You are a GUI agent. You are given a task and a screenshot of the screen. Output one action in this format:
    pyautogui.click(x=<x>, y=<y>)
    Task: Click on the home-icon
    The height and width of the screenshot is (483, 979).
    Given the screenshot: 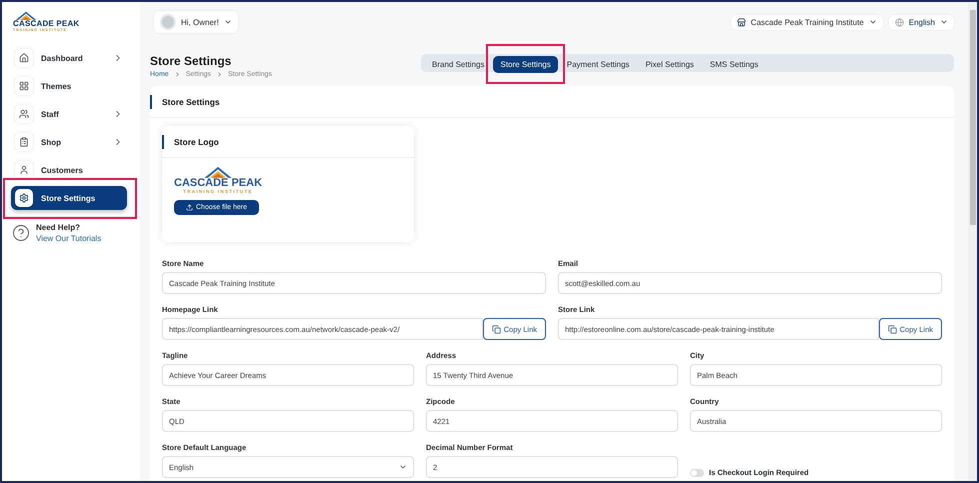 What is the action you would take?
    pyautogui.click(x=24, y=58)
    